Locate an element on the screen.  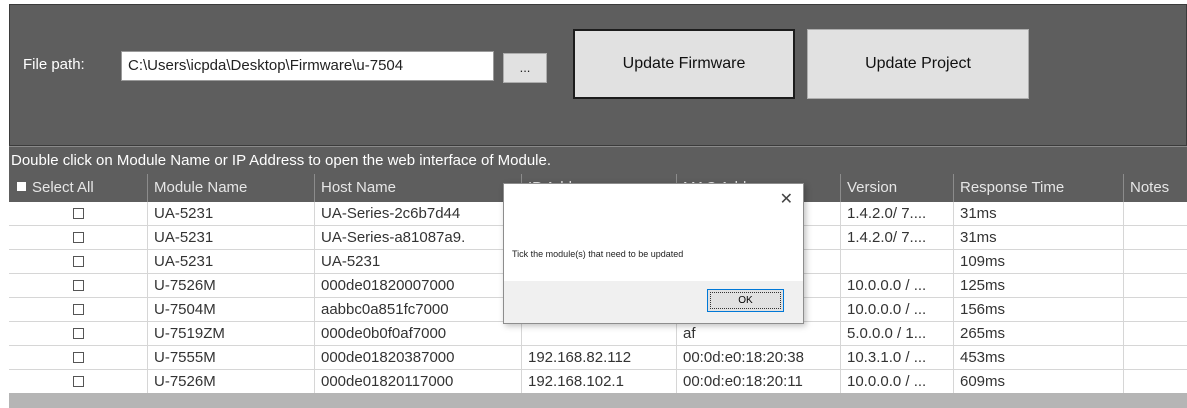
cell-ip-address is located at coordinates (598, 334).